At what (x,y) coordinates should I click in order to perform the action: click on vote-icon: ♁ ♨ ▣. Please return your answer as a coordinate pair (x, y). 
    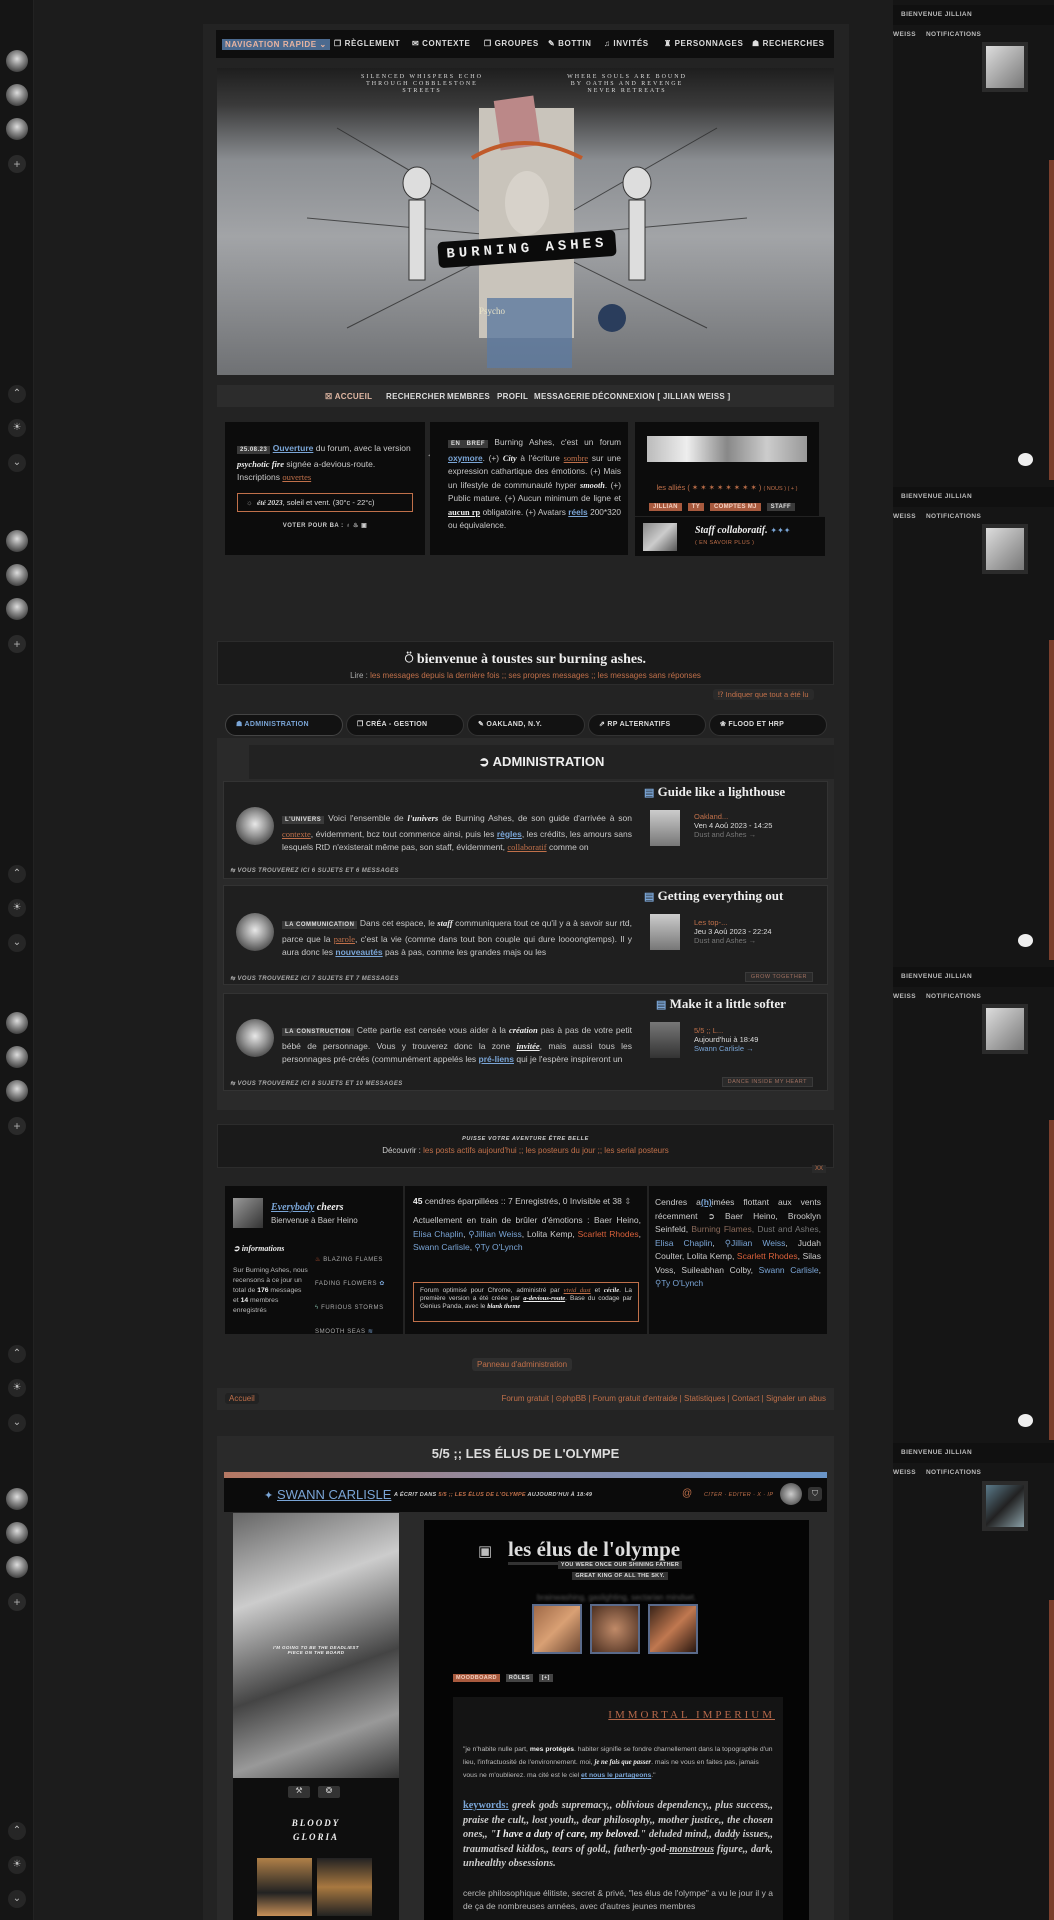
    Looking at the image, I should click on (356, 526).